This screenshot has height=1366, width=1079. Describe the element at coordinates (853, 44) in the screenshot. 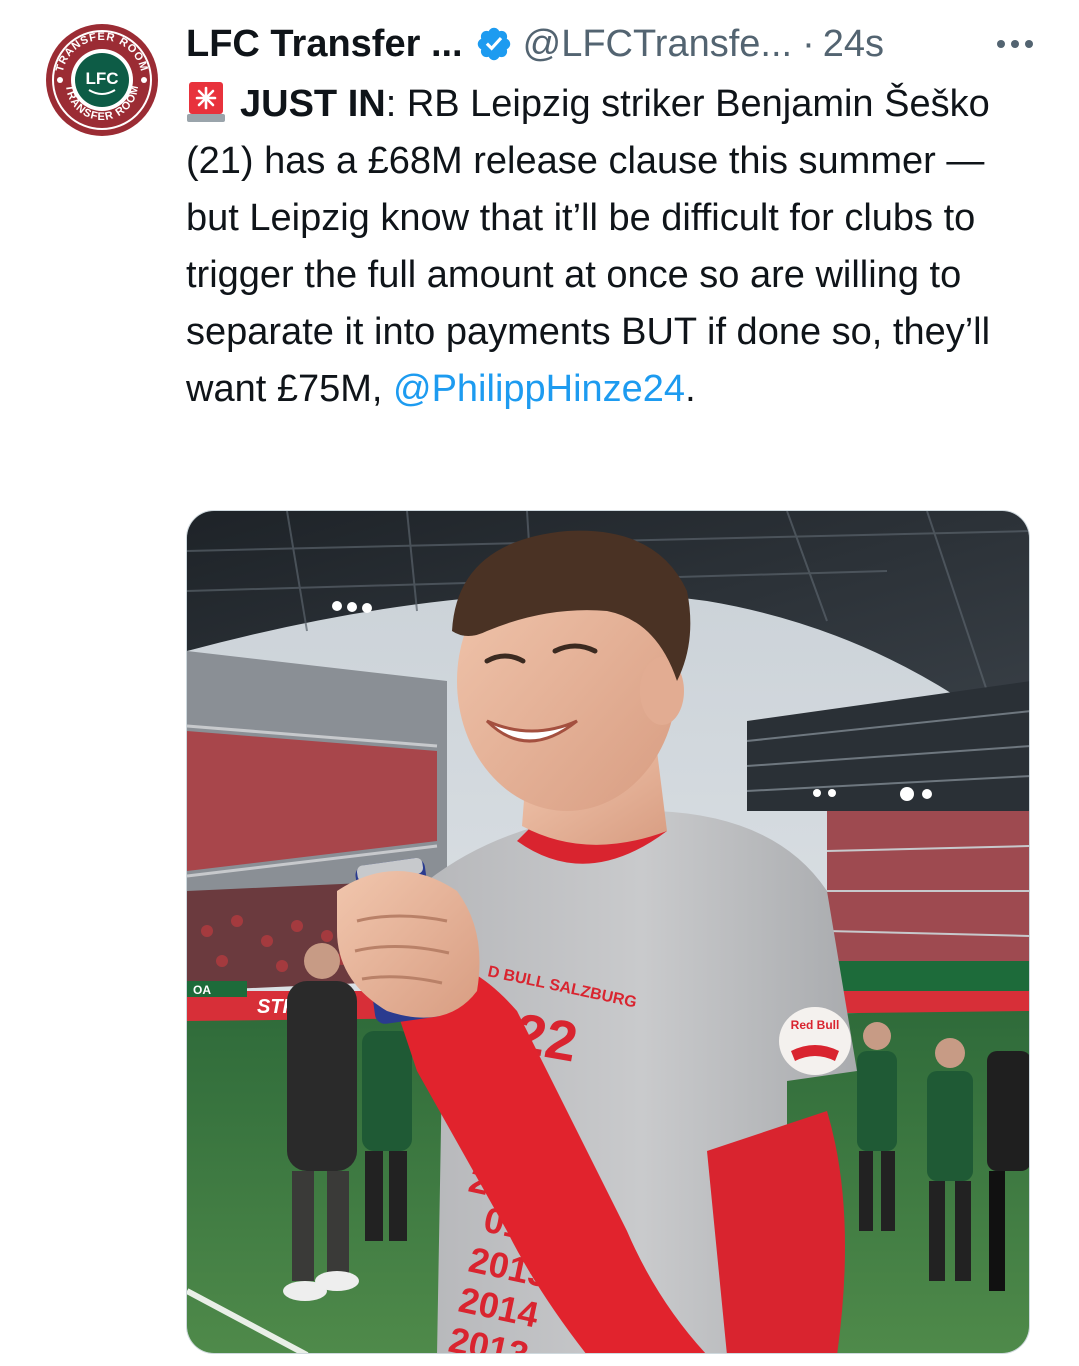

I see `tweet-timestamp: 24s` at that location.